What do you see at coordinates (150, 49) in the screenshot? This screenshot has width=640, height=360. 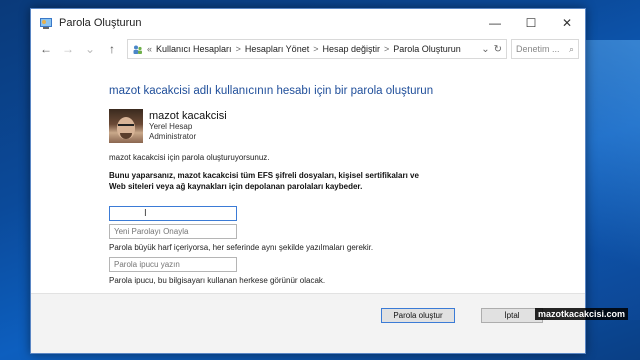 I see `chevron-icon: «` at bounding box center [150, 49].